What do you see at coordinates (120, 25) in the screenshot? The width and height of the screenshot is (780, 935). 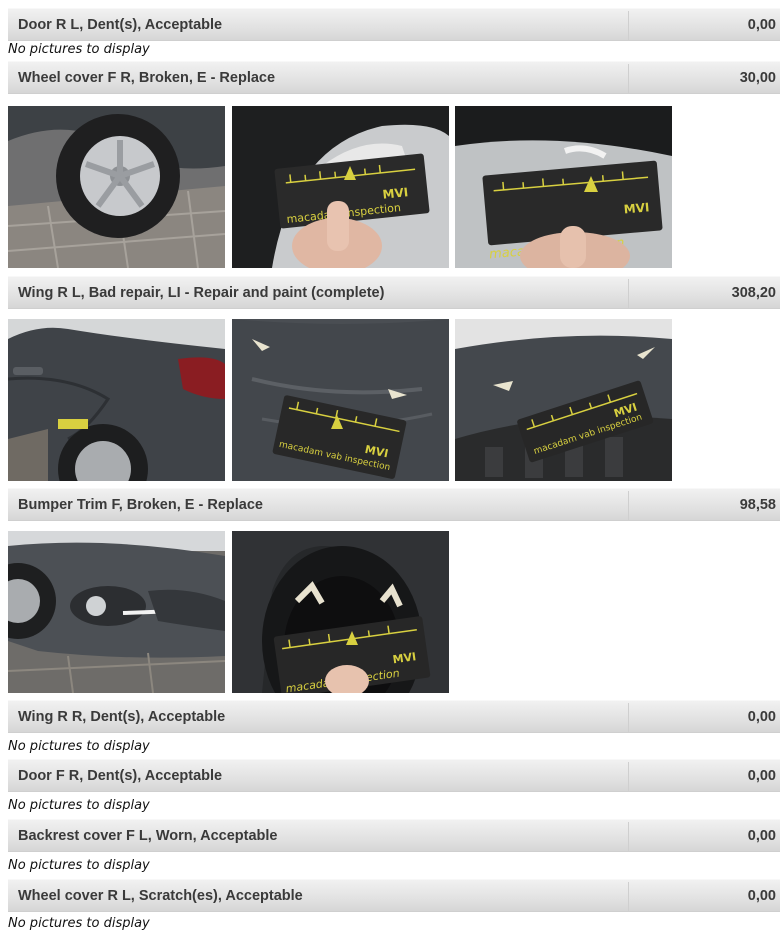 I see `damage-description: Door R L, Dent(s), Acceptable` at bounding box center [120, 25].